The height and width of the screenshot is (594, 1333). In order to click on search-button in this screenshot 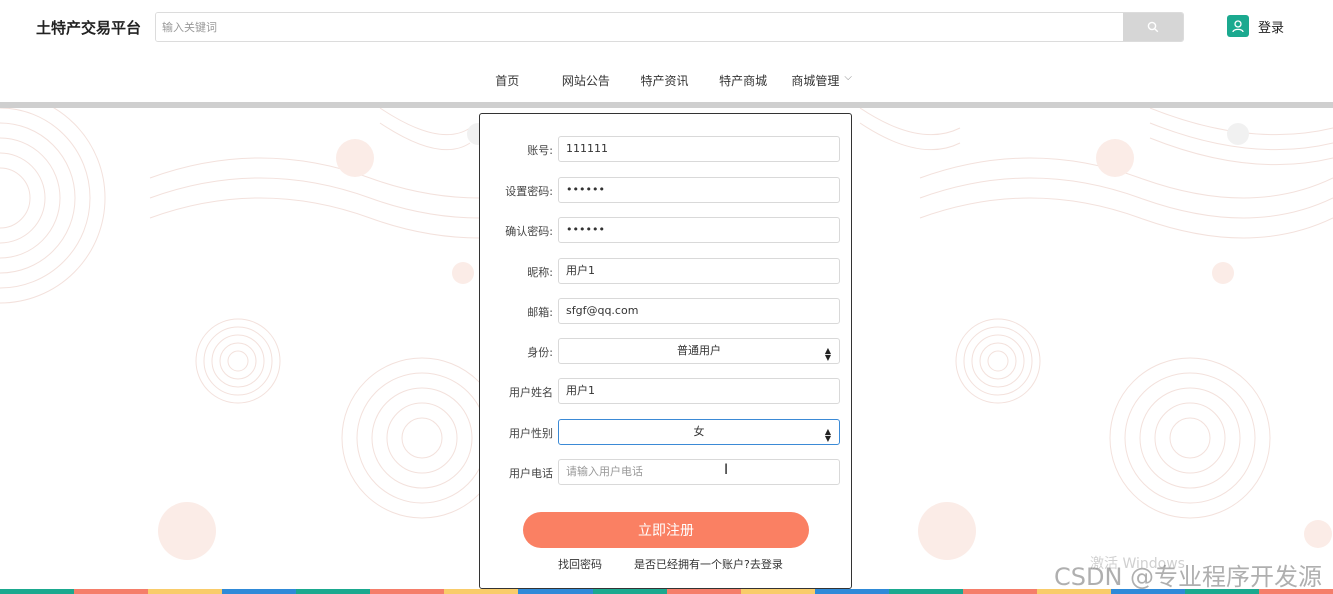, I will do `click(1153, 27)`.